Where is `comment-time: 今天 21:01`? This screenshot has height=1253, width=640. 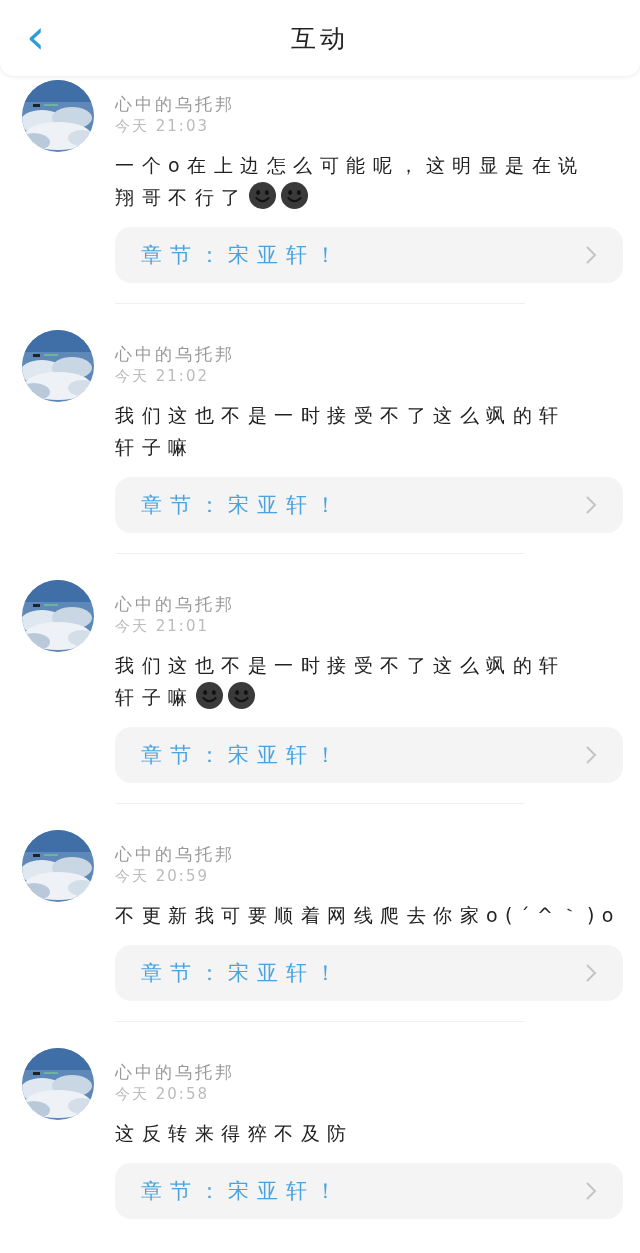
comment-time: 今天 21:01 is located at coordinates (162, 626).